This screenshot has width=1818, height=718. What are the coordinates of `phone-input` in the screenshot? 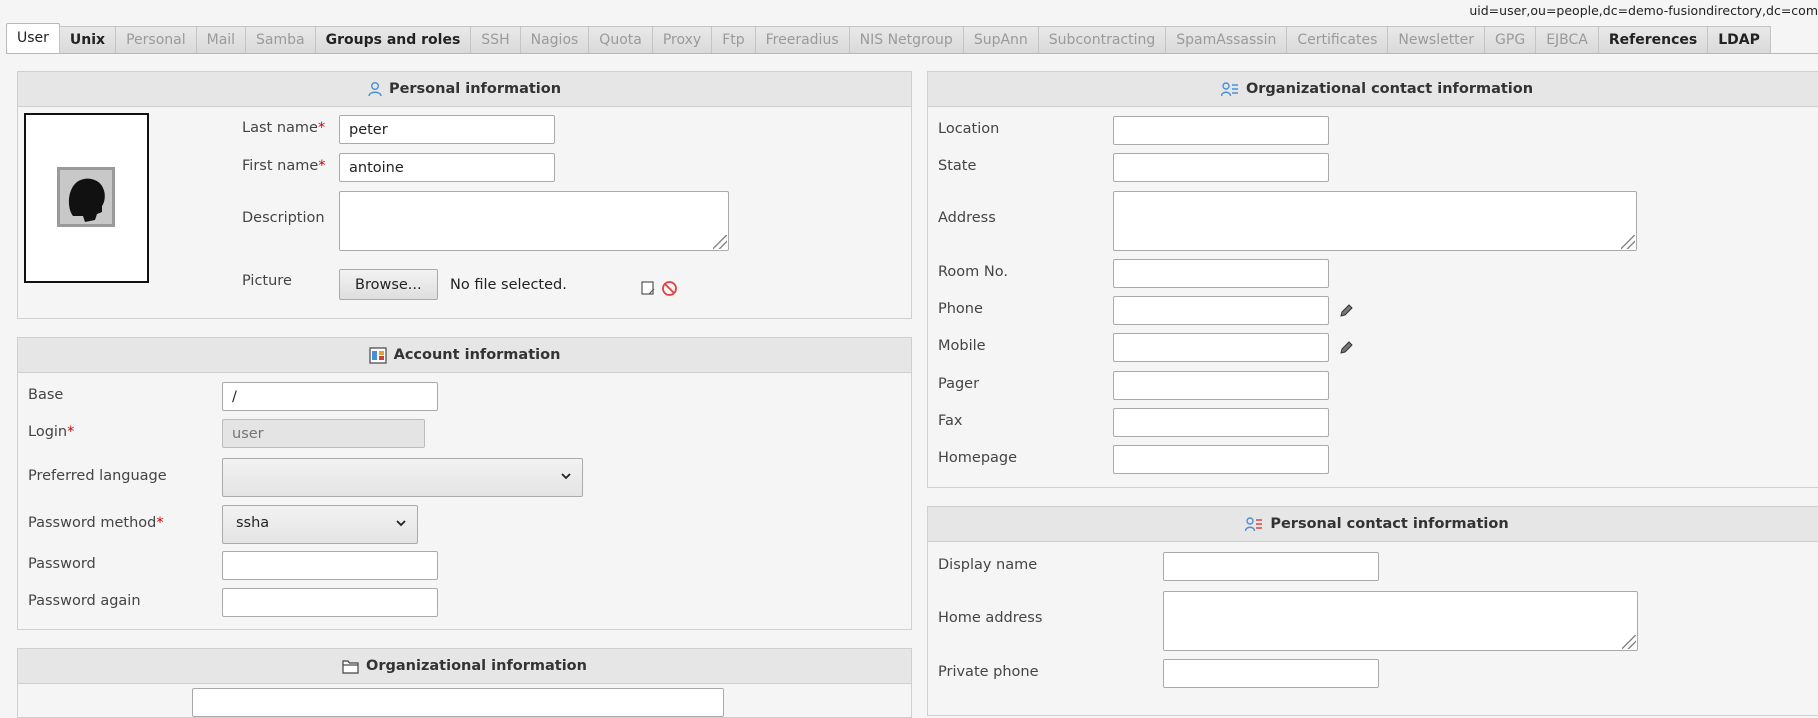 It's located at (1221, 310).